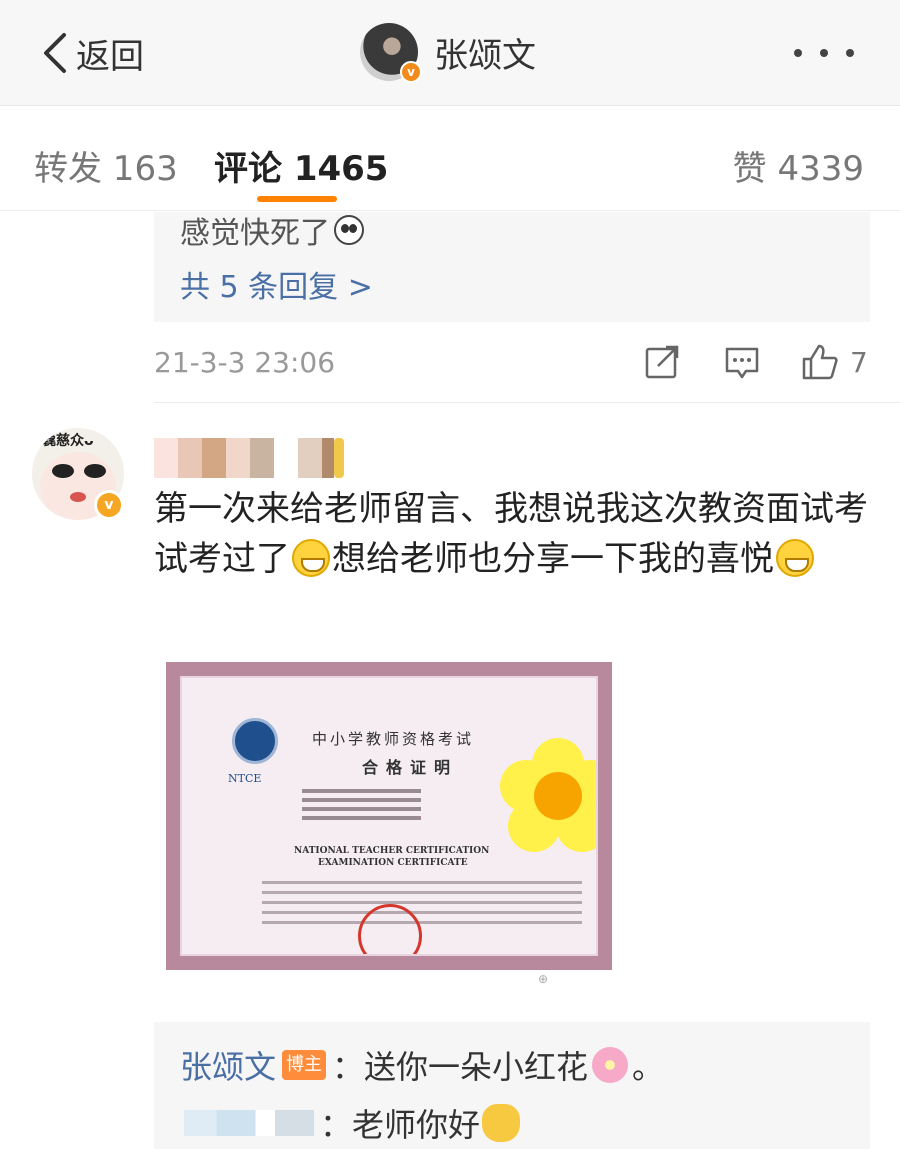  I want to click on comment-replies-box: 张颂文 博主 ：送你一朵小红花 。 ：老师你好, so click(512, 1085).